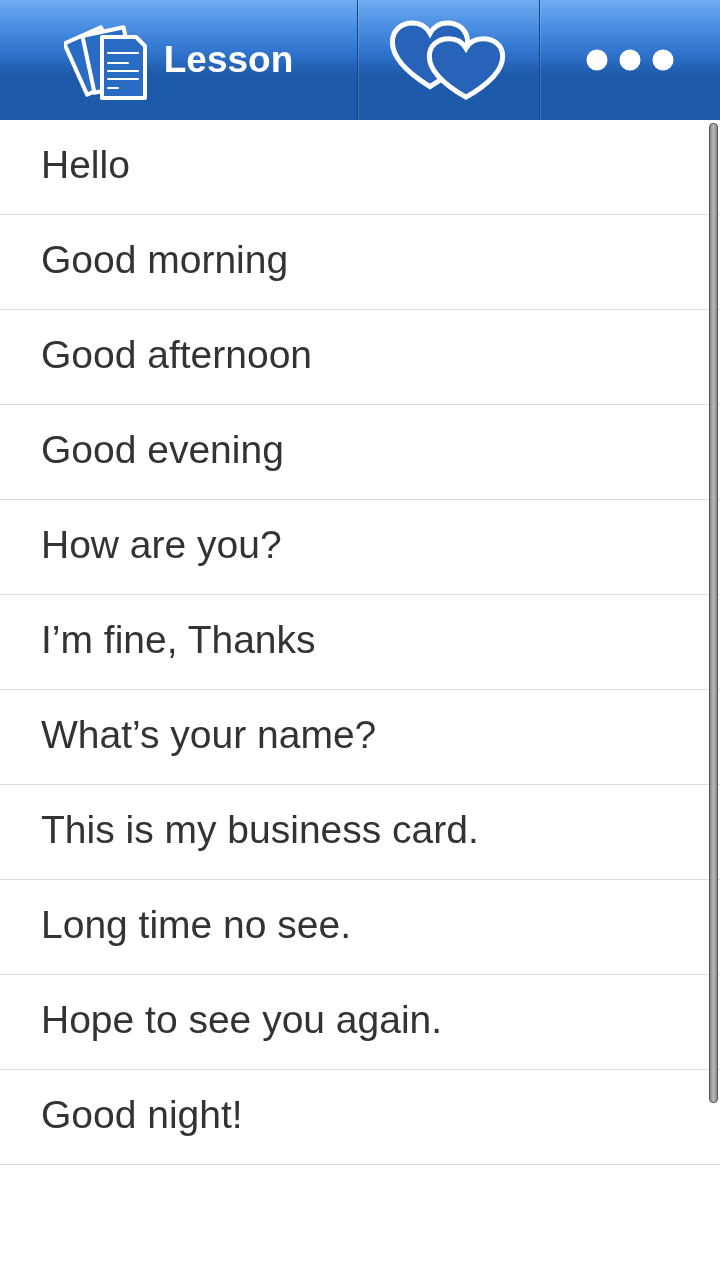 The image size is (720, 1280). I want to click on phrase-item: Good evening, so click(162, 452).